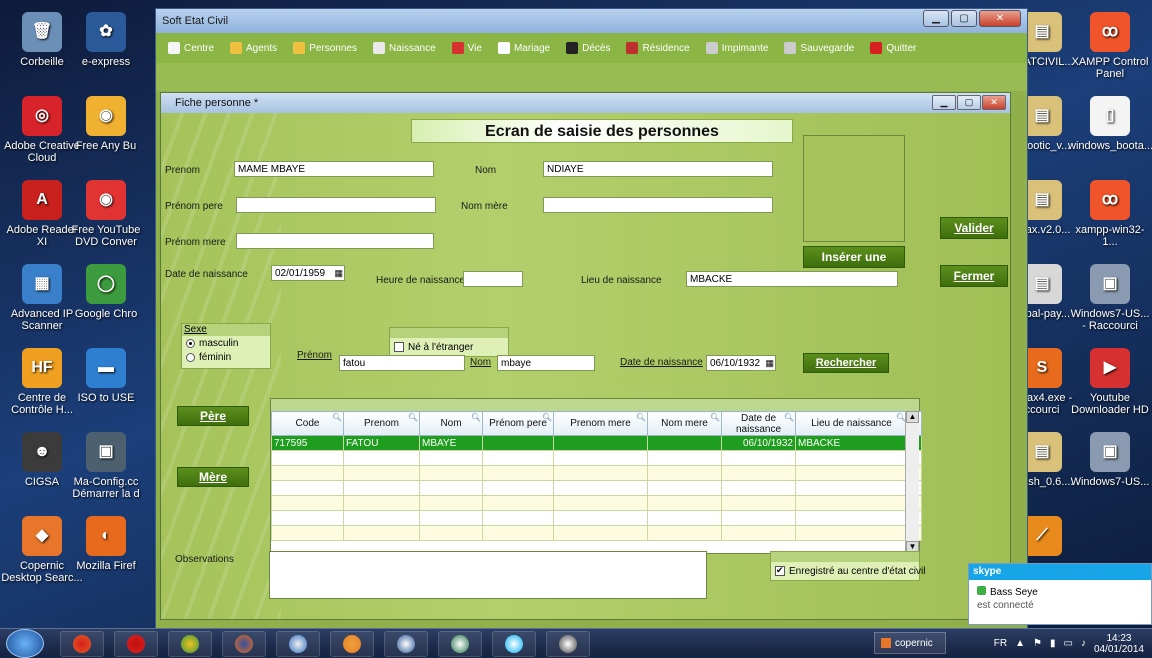 The height and width of the screenshot is (658, 1152). What do you see at coordinates (191, 48) in the screenshot?
I see `menu-item-0: Centre` at bounding box center [191, 48].